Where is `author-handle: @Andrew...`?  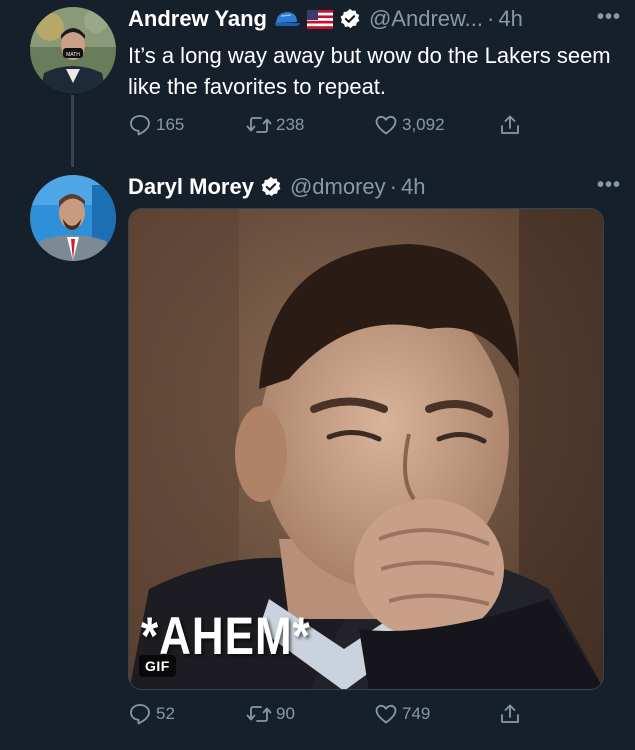
author-handle: @Andrew... is located at coordinates (426, 19).